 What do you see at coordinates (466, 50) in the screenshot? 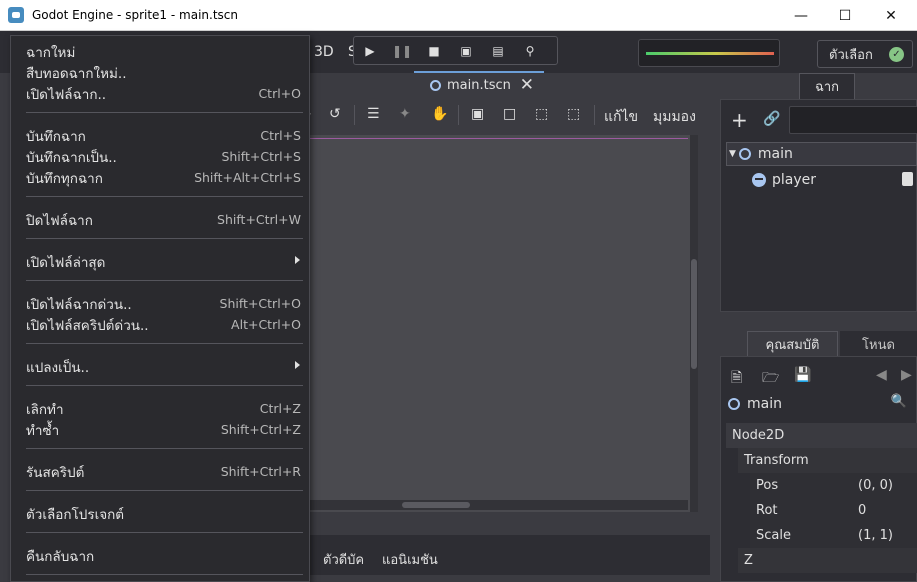
I see `play-scene-icon: ▣` at bounding box center [466, 50].